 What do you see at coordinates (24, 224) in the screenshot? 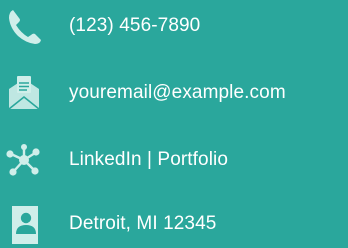
I see `id-card-icon` at bounding box center [24, 224].